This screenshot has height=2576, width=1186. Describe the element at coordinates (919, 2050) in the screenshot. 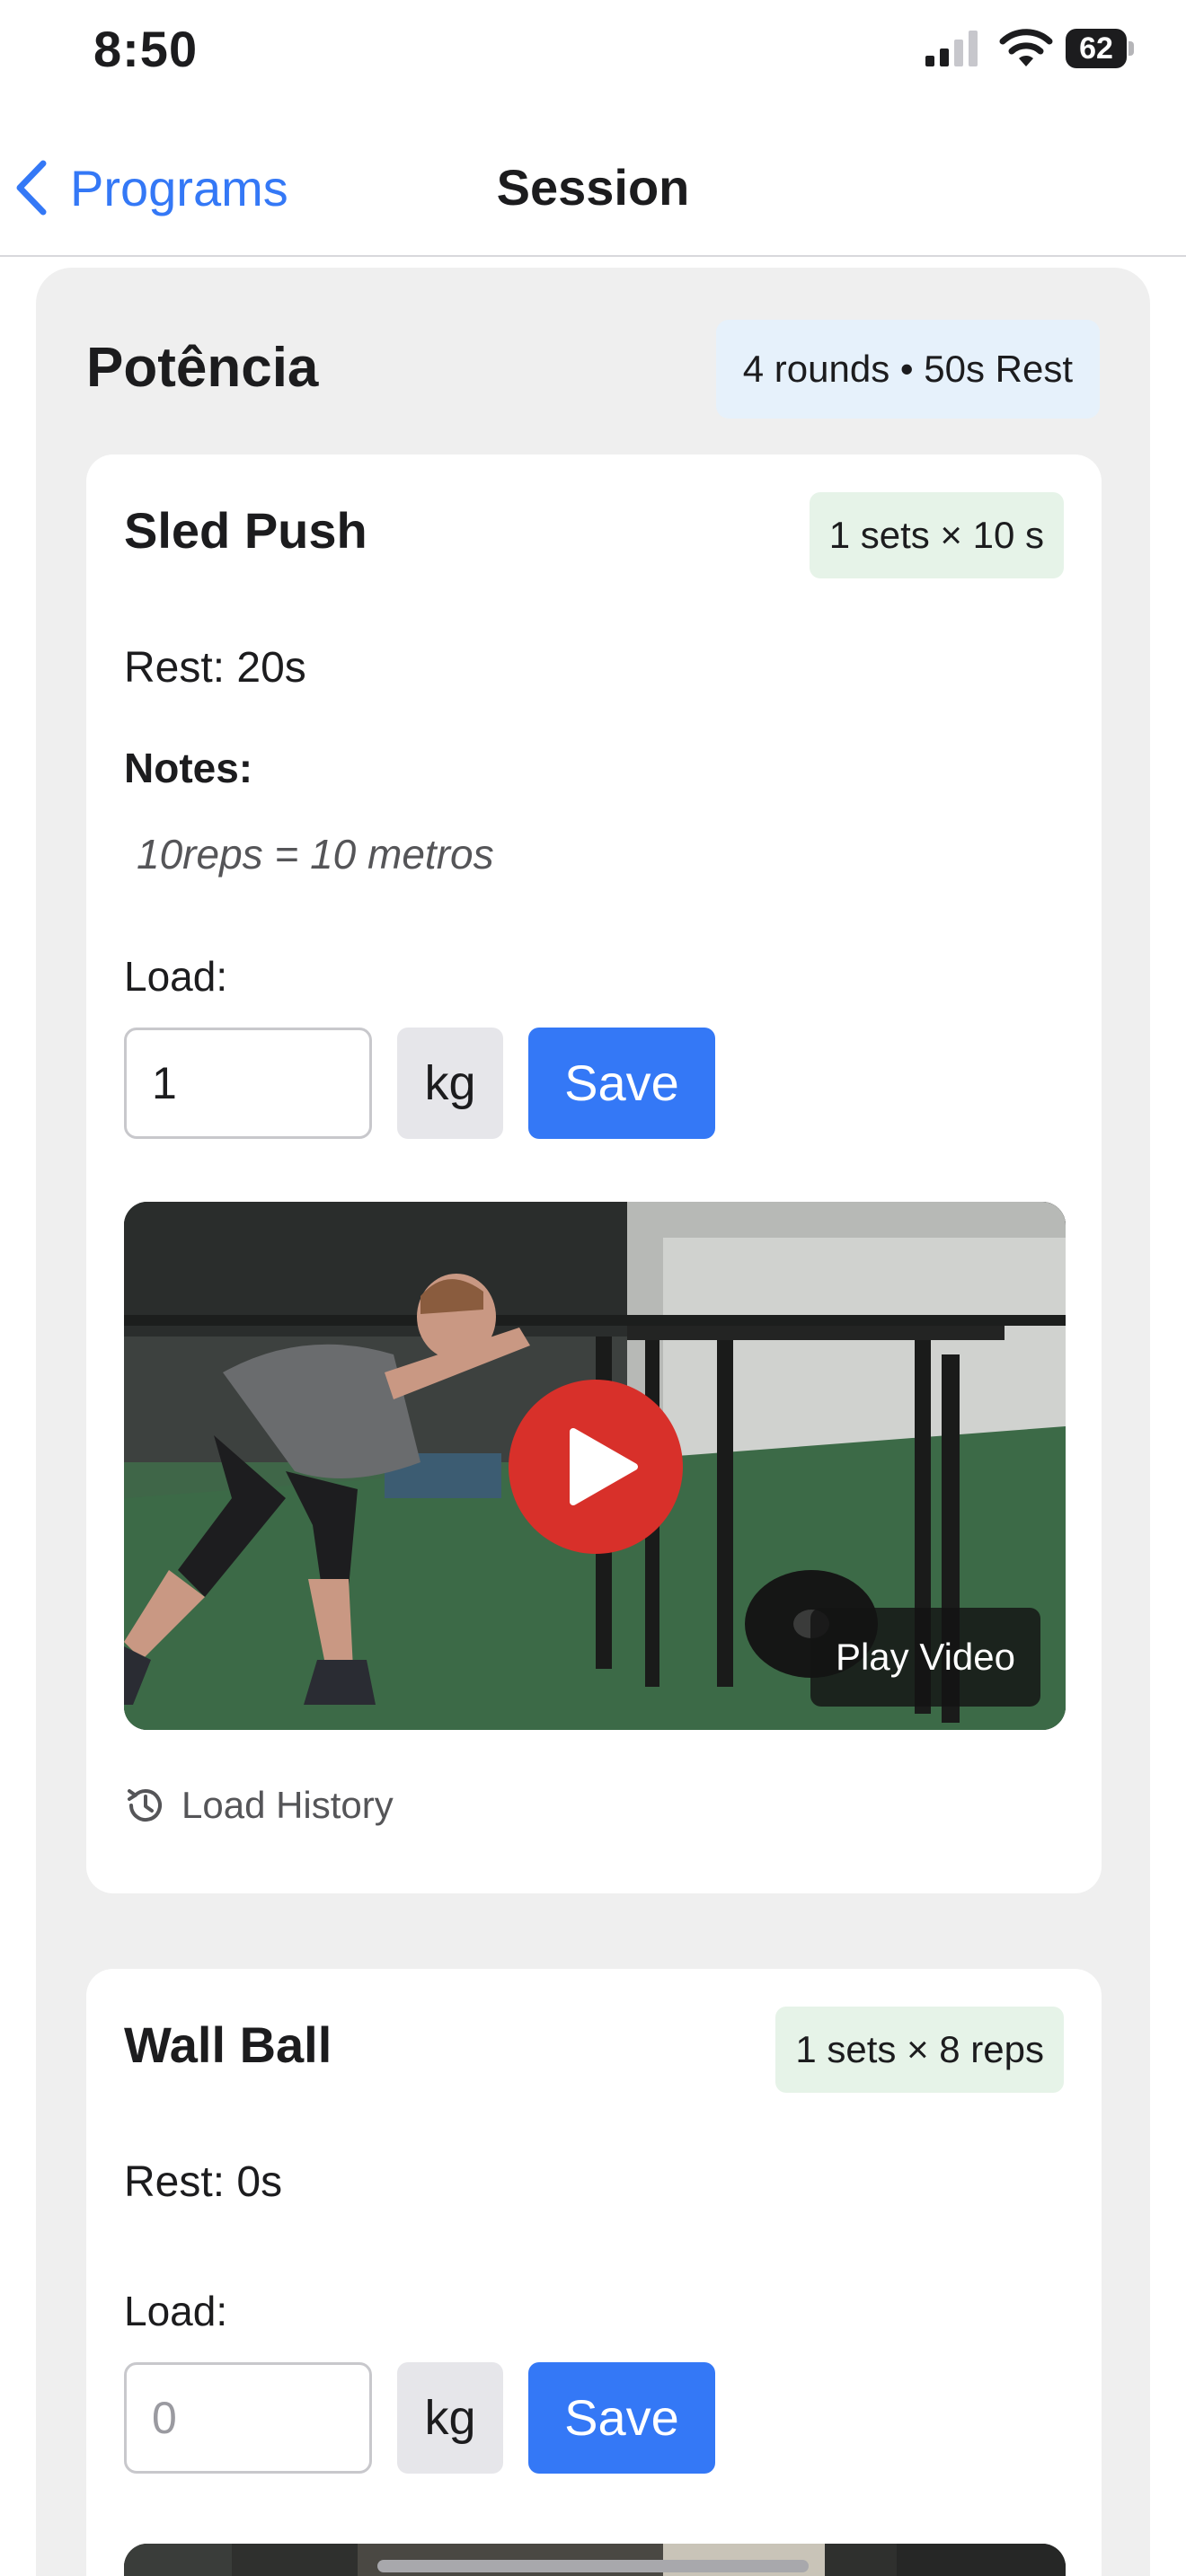

I see `sets-badge: 1 sets × 8 reps` at that location.